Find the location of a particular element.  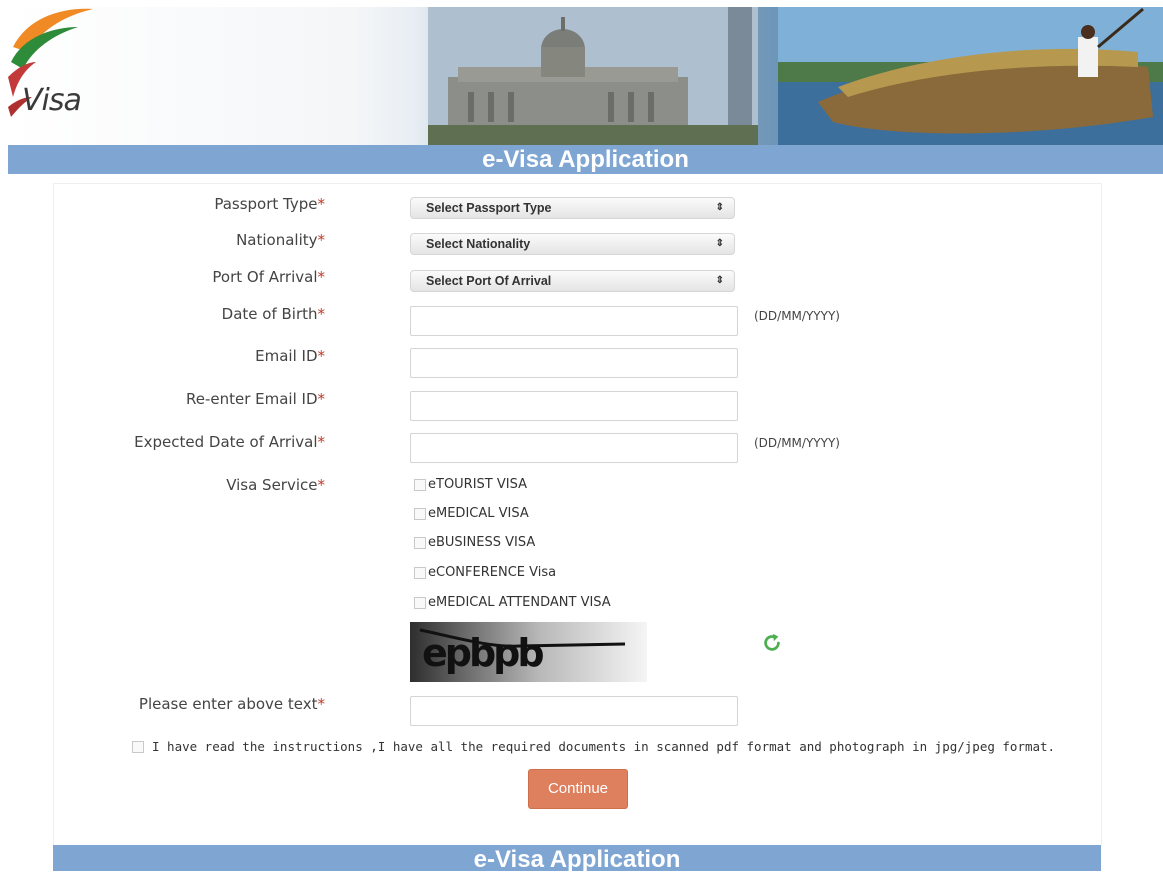

footer-title: e-Visa Application is located at coordinates (577, 859).